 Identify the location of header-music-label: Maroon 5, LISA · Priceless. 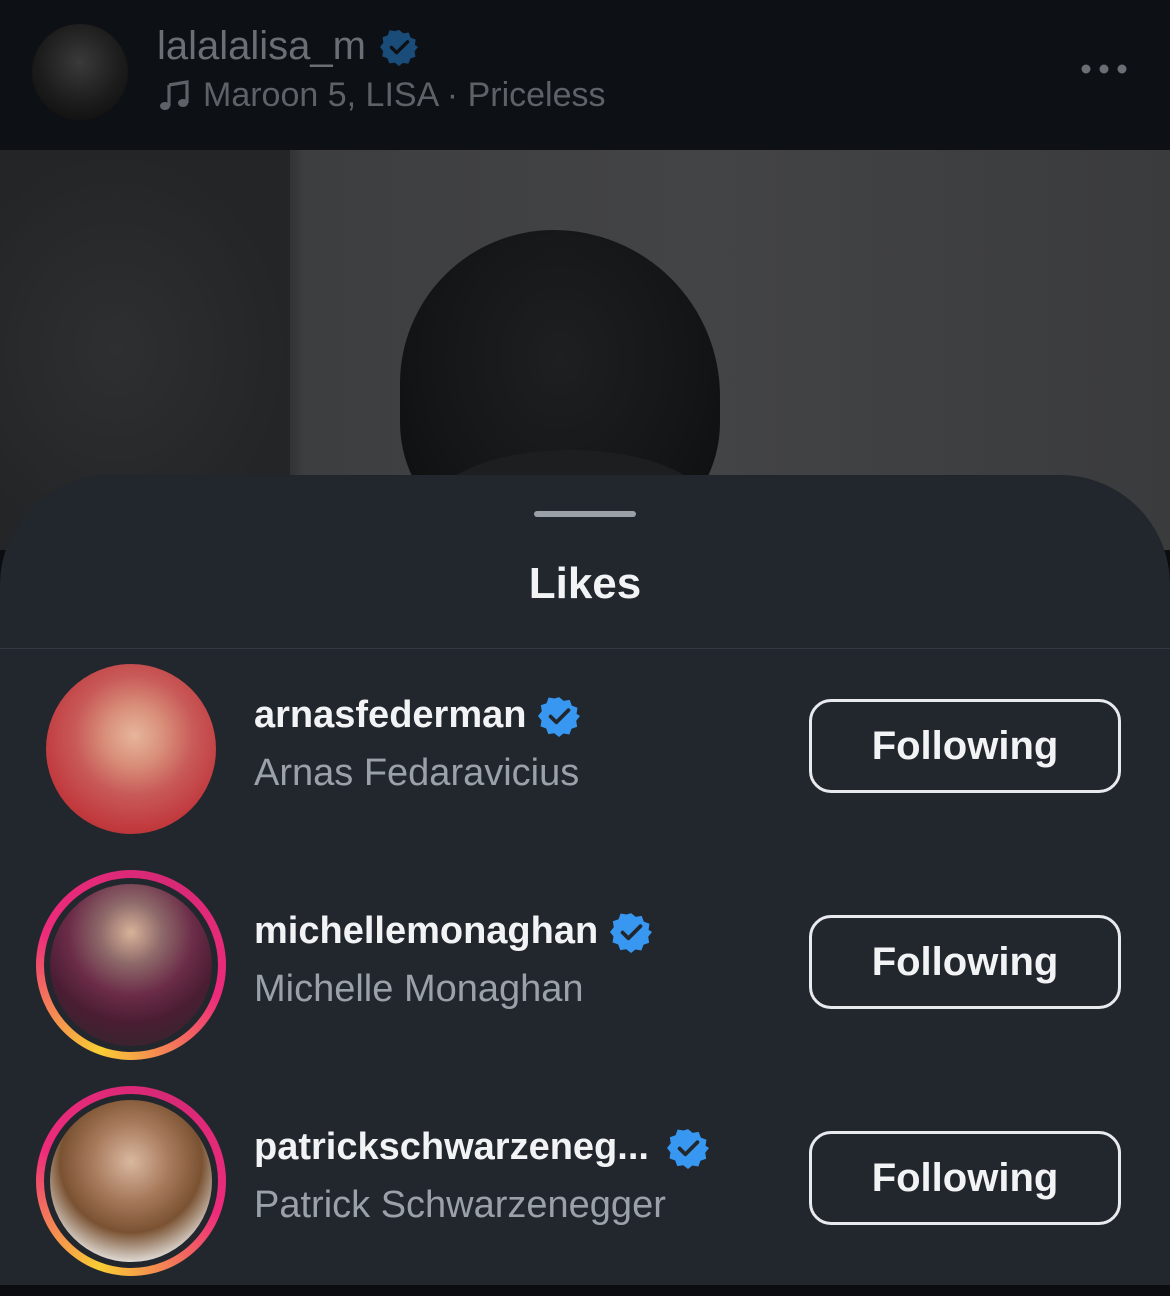
(404, 95).